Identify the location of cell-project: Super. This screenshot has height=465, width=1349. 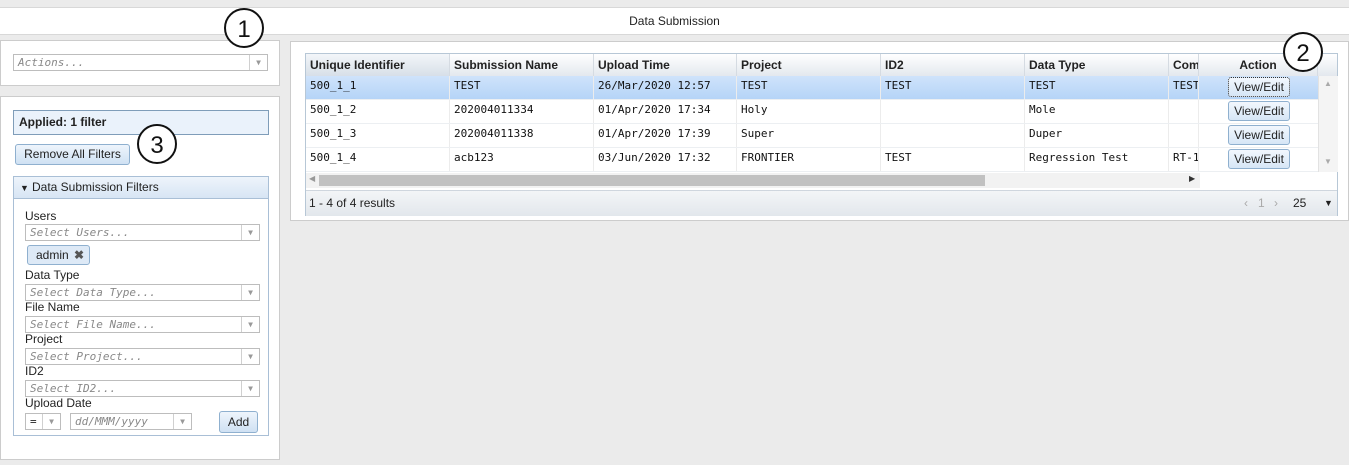
(809, 135).